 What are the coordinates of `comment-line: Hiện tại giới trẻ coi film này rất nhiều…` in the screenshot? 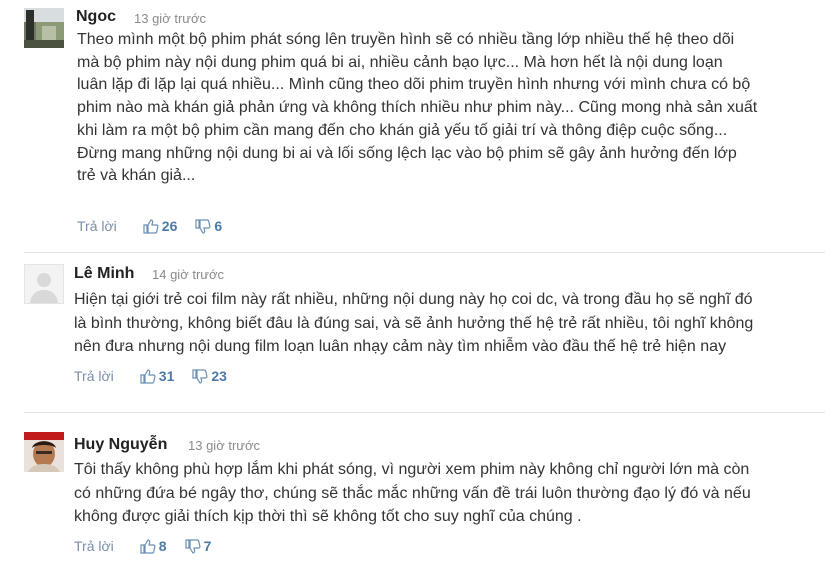 It's located at (413, 299).